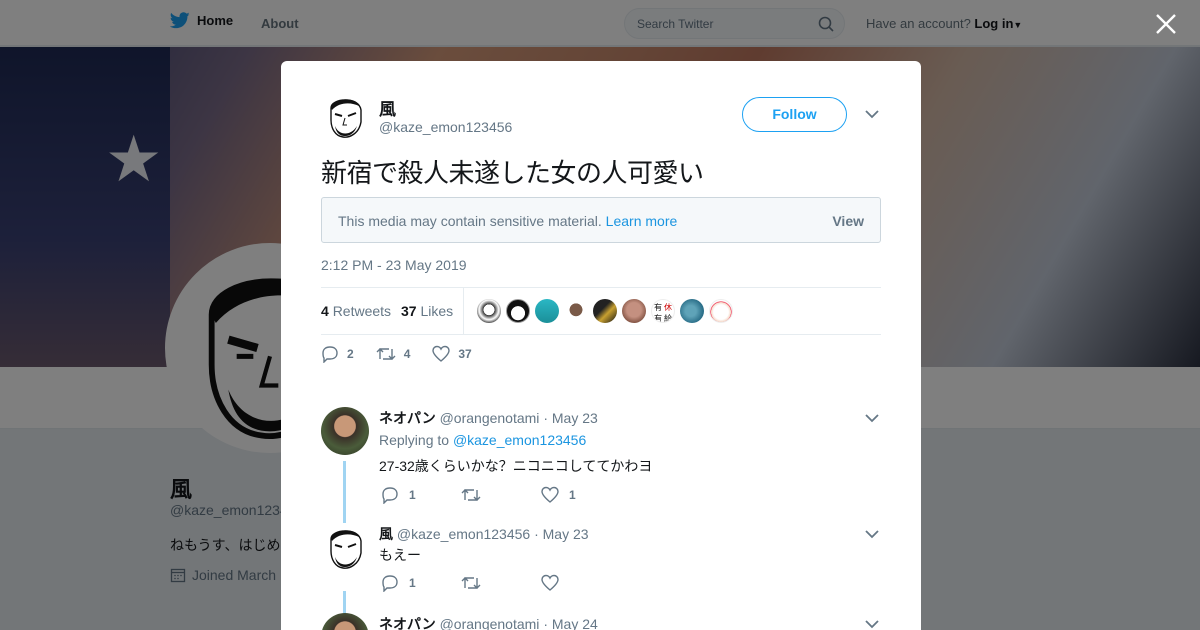 The height and width of the screenshot is (630, 1200). I want to click on svg-text: 休, so click(668, 307).